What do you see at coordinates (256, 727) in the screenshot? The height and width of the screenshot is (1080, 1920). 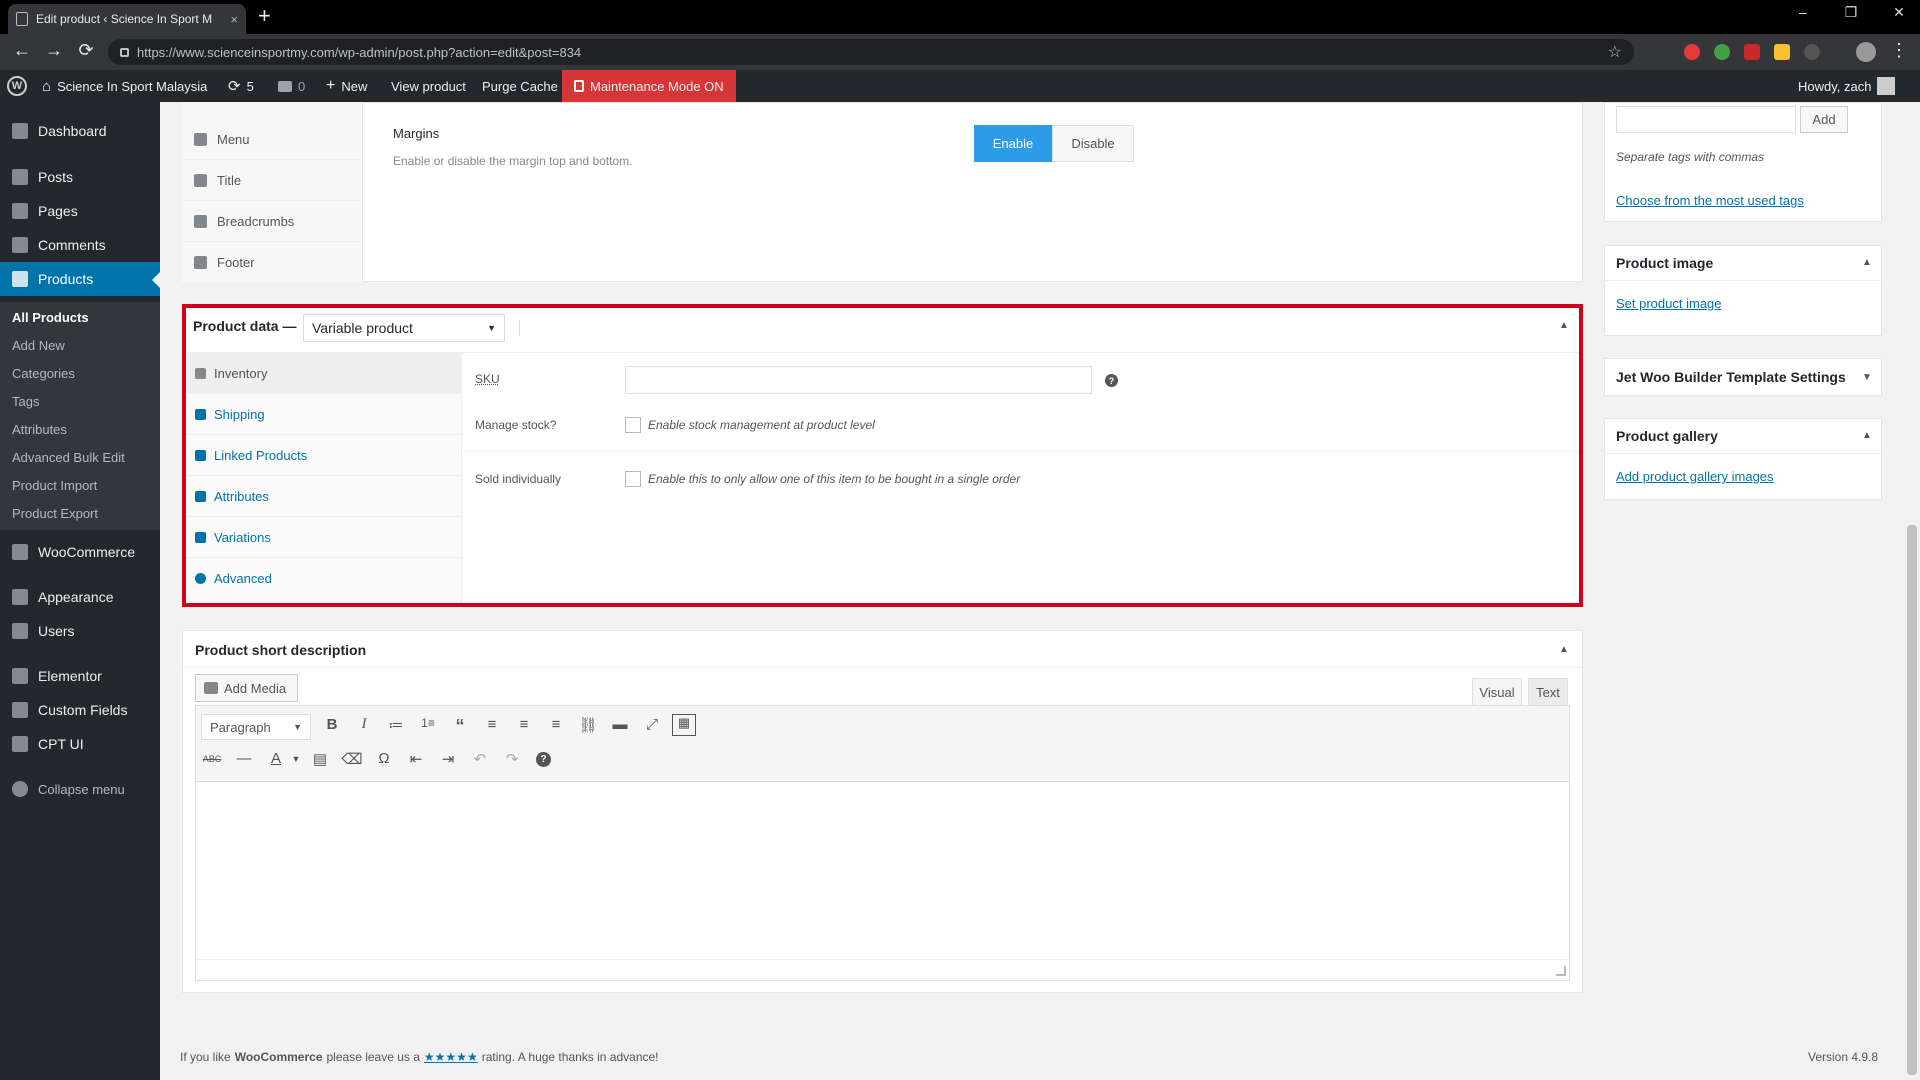 I see `format-select: Paragraph ▼` at bounding box center [256, 727].